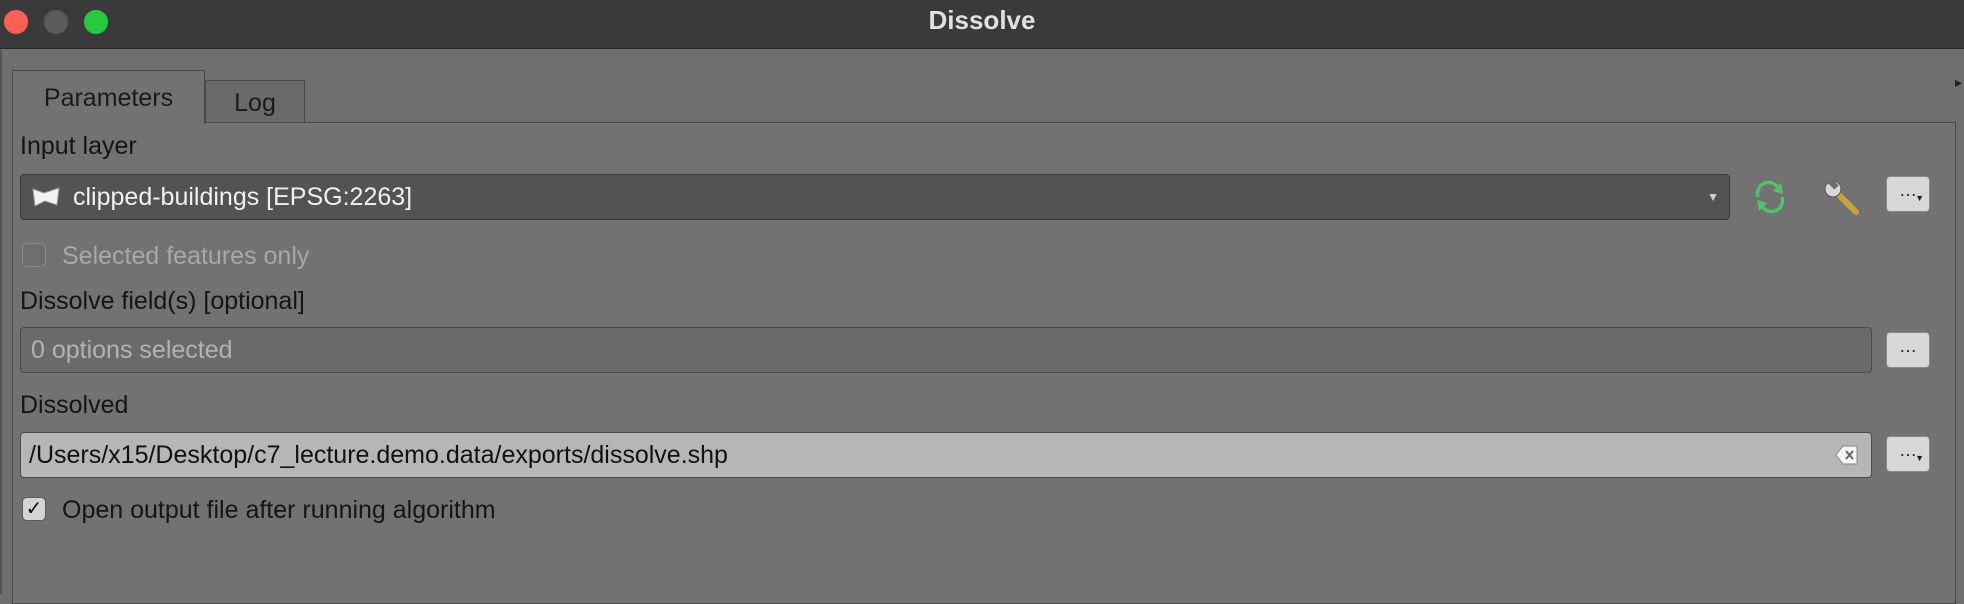  What do you see at coordinates (1, 322) in the screenshot?
I see `window-frame` at bounding box center [1, 322].